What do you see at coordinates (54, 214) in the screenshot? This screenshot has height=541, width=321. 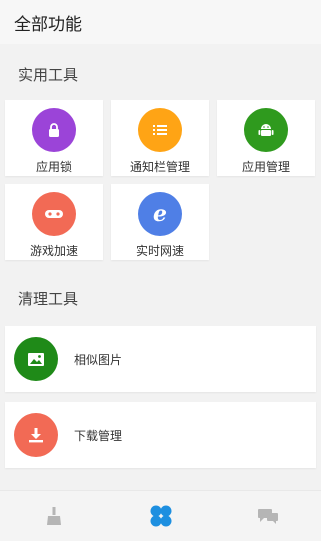 I see `gamepad-icon` at bounding box center [54, 214].